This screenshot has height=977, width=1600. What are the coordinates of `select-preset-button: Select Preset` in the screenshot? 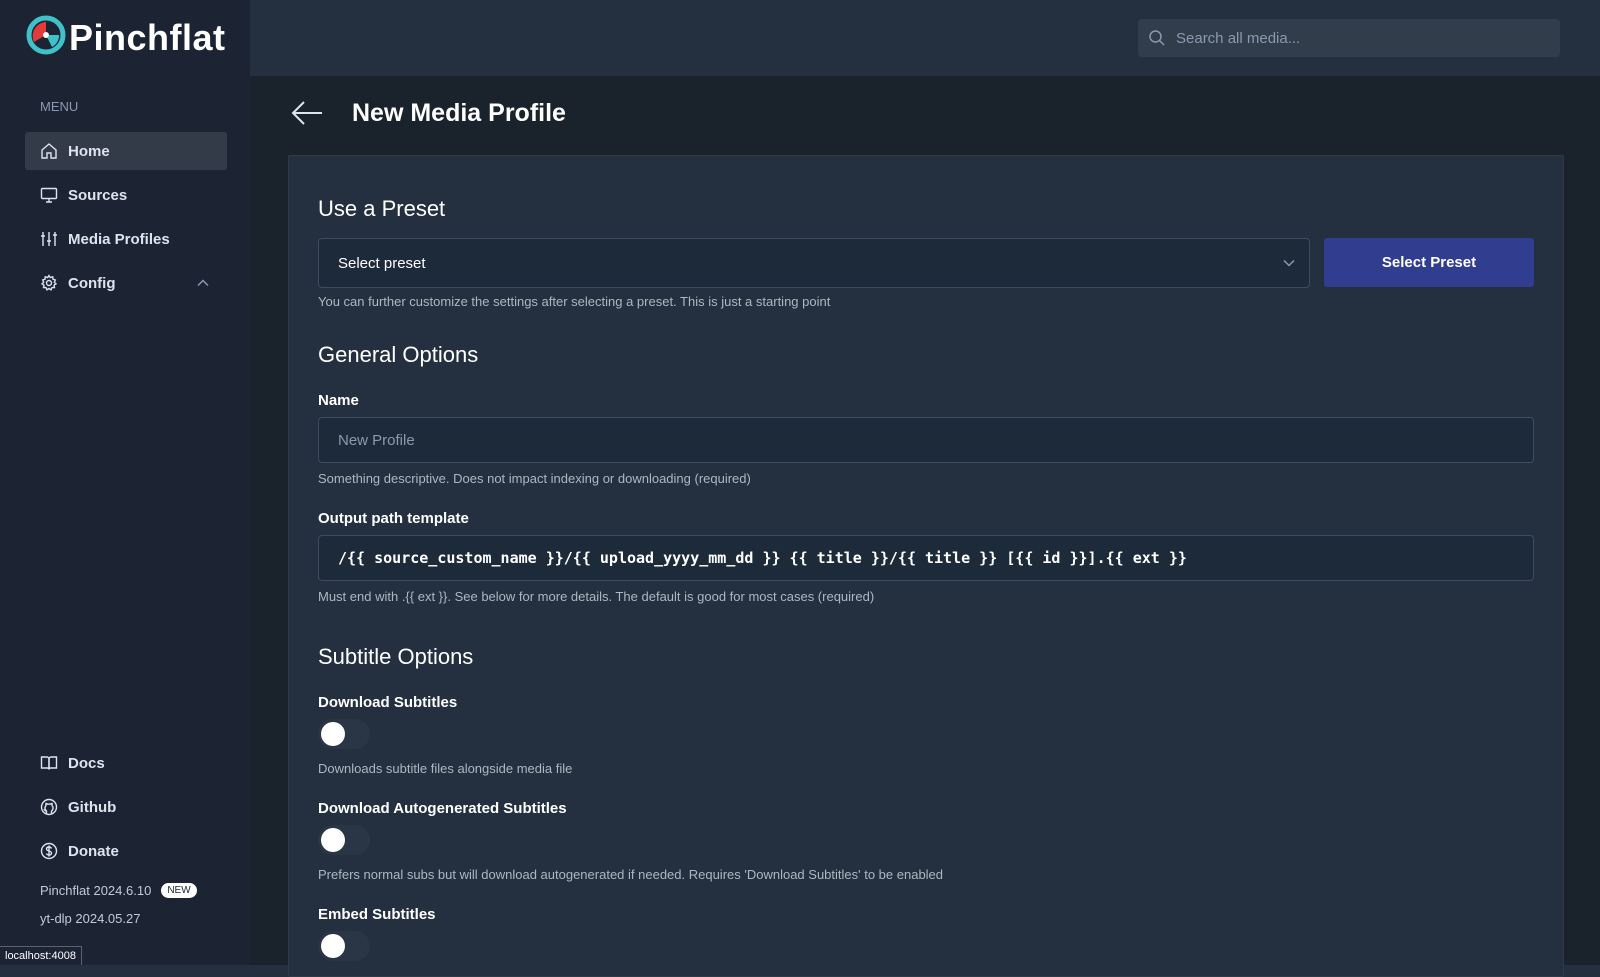 It's located at (1429, 262).